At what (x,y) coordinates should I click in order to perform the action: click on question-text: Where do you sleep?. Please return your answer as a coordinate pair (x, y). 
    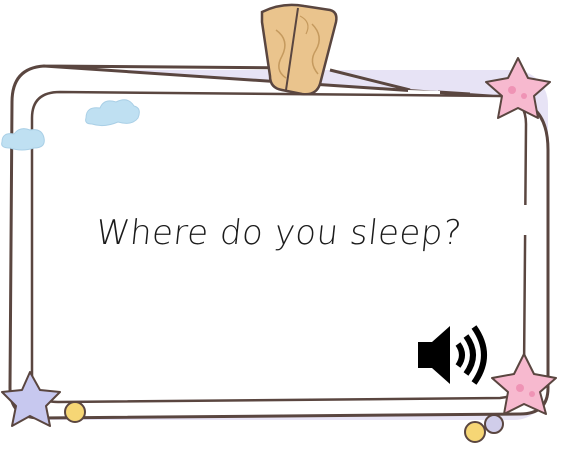
    Looking at the image, I should click on (278, 233).